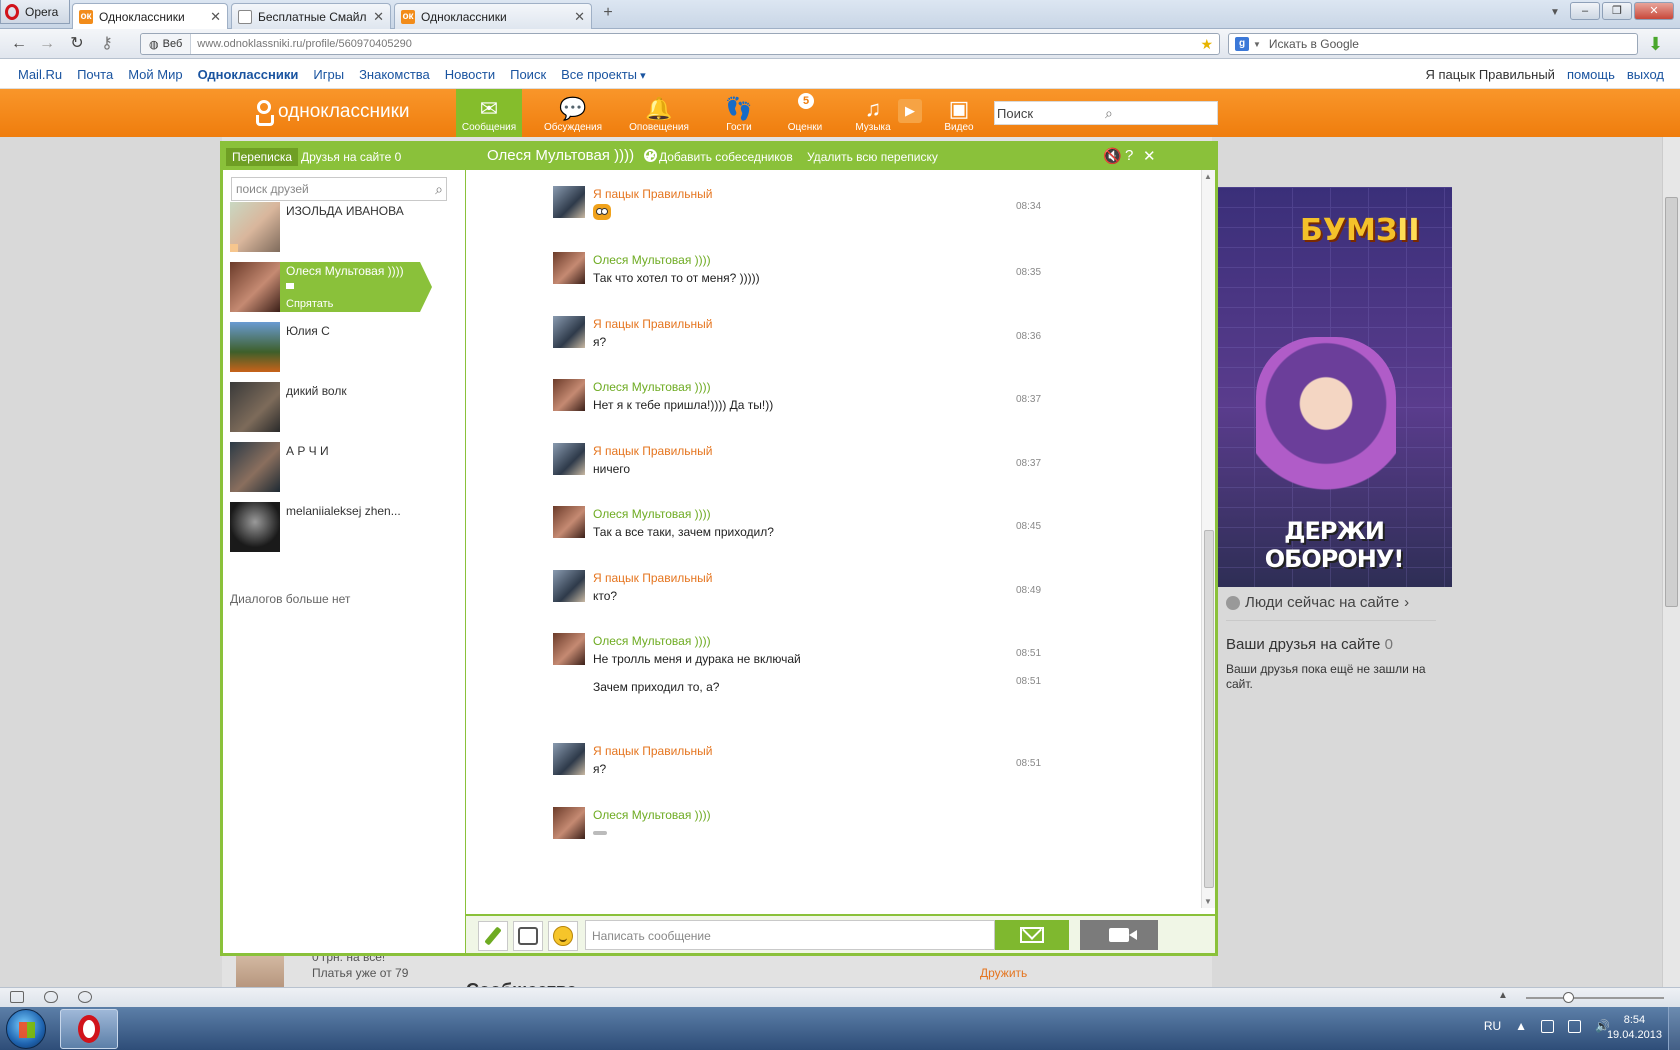  Describe the element at coordinates (17, 997) in the screenshot. I see `panel-toggle-icon` at that location.